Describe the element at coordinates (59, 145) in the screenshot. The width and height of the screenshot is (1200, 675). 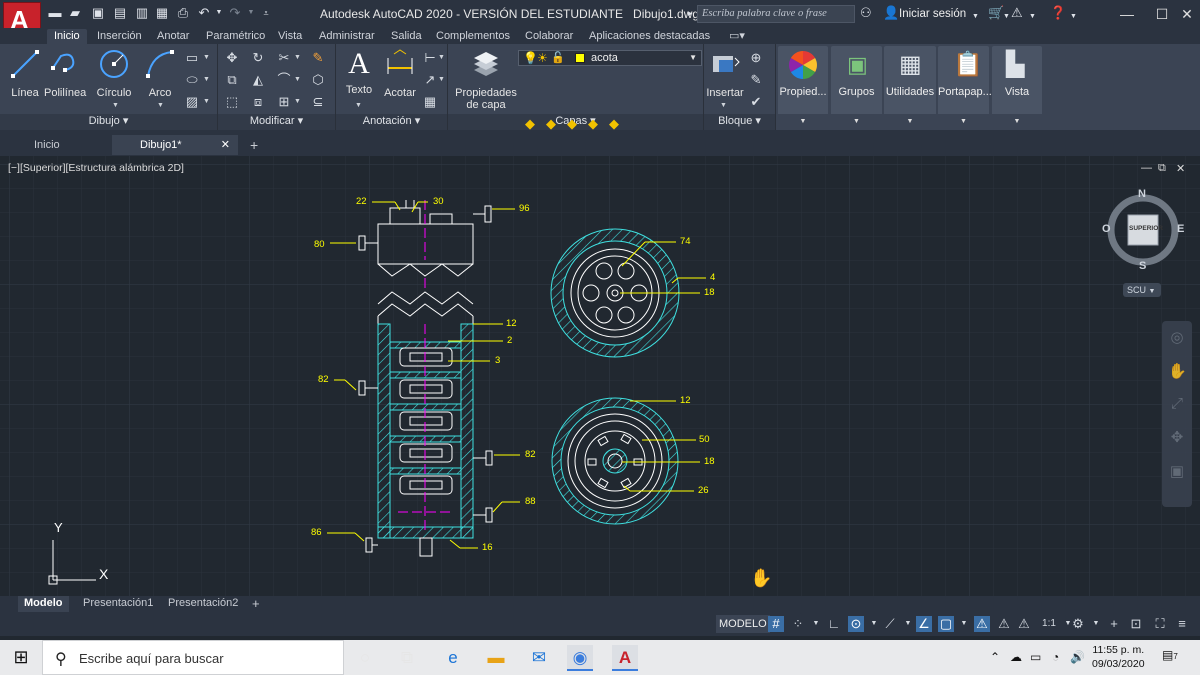
I see `doctab-inicio: Inicio` at that location.